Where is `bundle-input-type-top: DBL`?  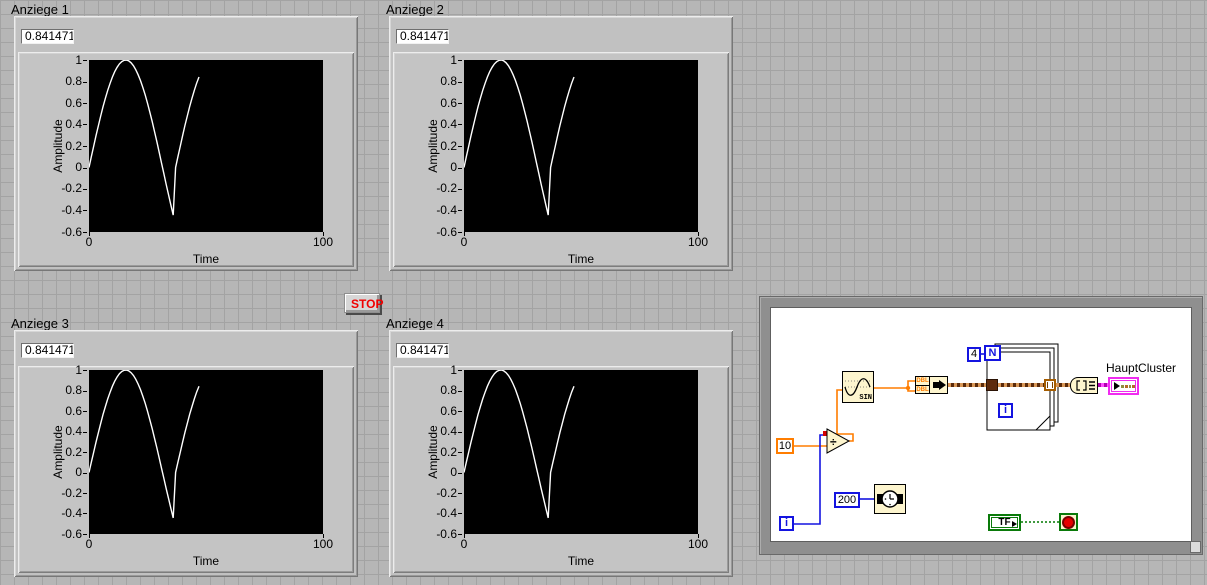 bundle-input-type-top: DBL is located at coordinates (922, 381).